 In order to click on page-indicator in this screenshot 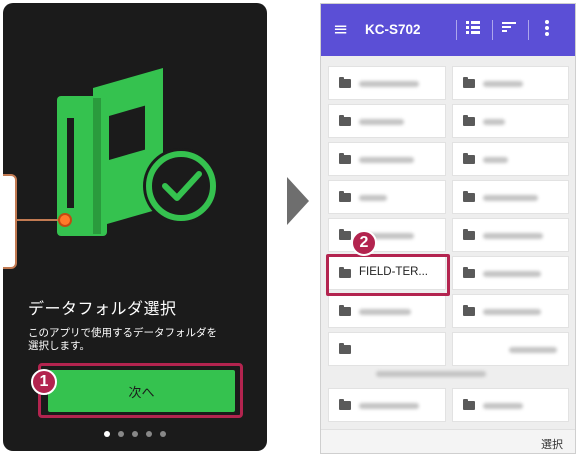, I will do `click(135, 434)`.